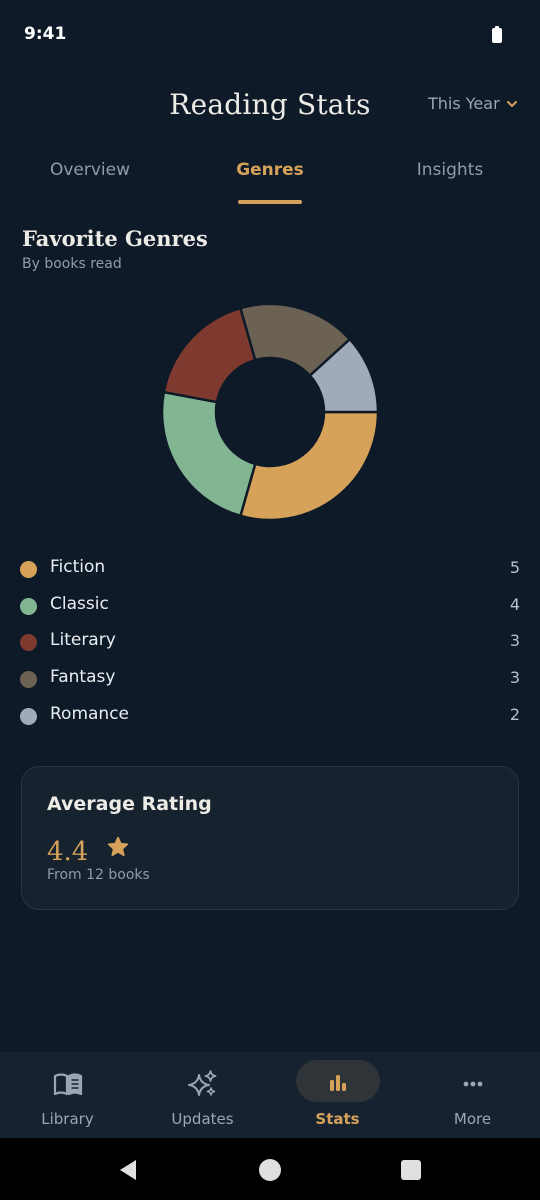 This screenshot has width=540, height=1200. Describe the element at coordinates (118, 846) in the screenshot. I see `star-icon` at that location.